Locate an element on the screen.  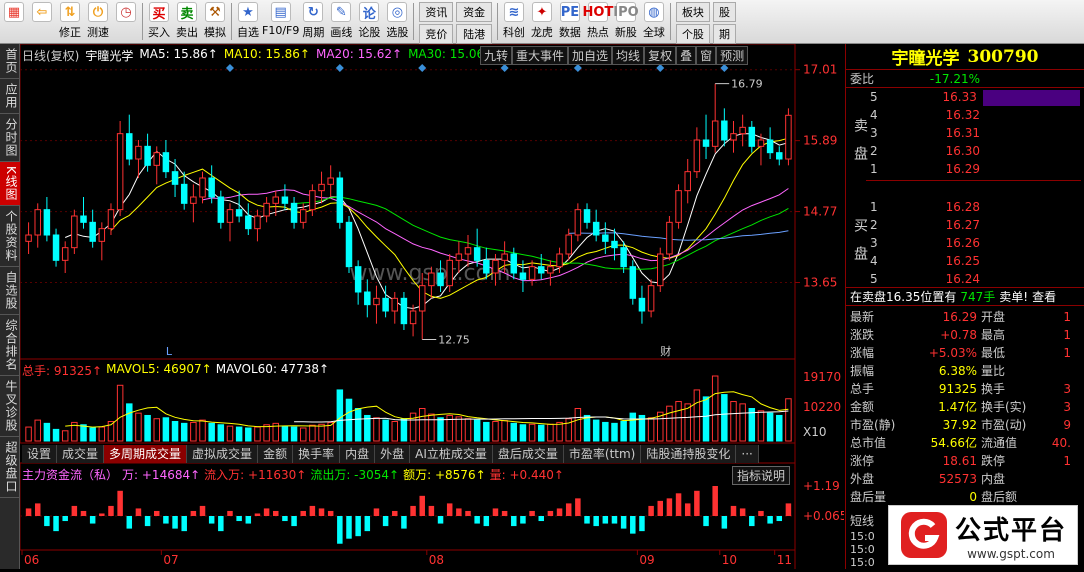
indicator-tab-3: 虚拟成交量 is located at coordinates (223, 454).